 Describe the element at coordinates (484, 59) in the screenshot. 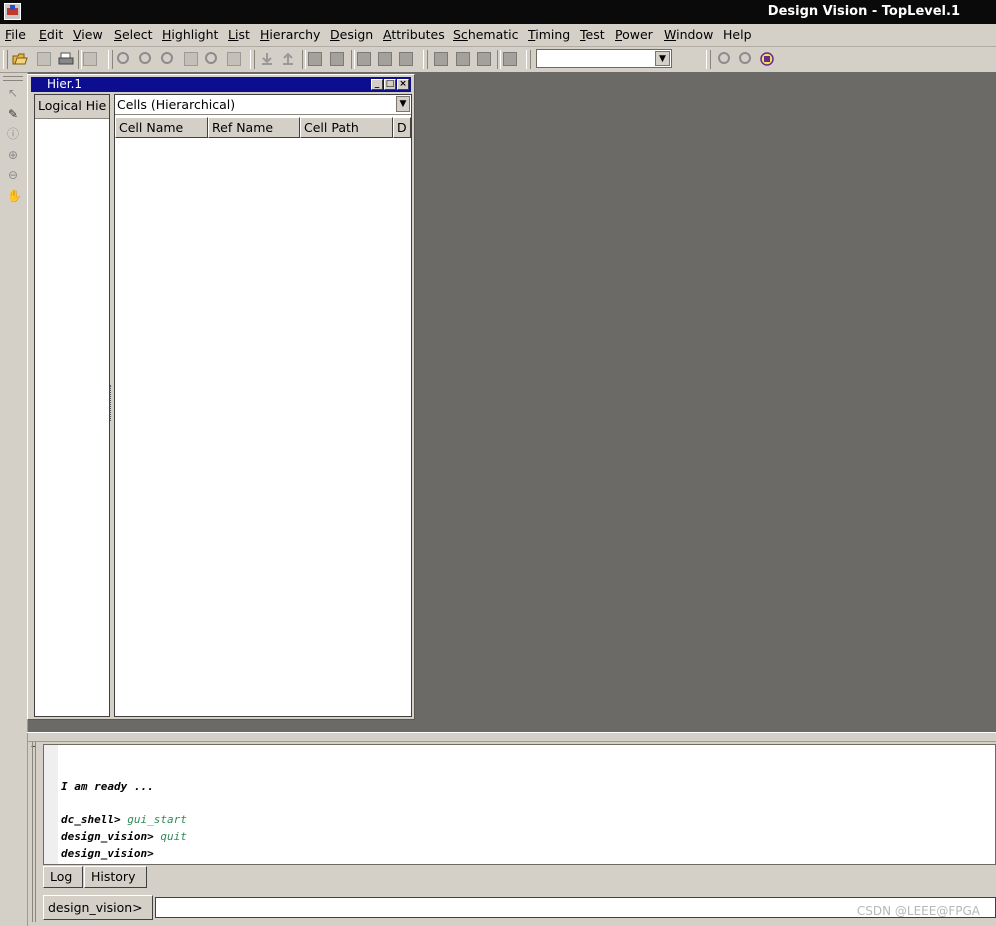

I see `net-capacitance-icon` at that location.